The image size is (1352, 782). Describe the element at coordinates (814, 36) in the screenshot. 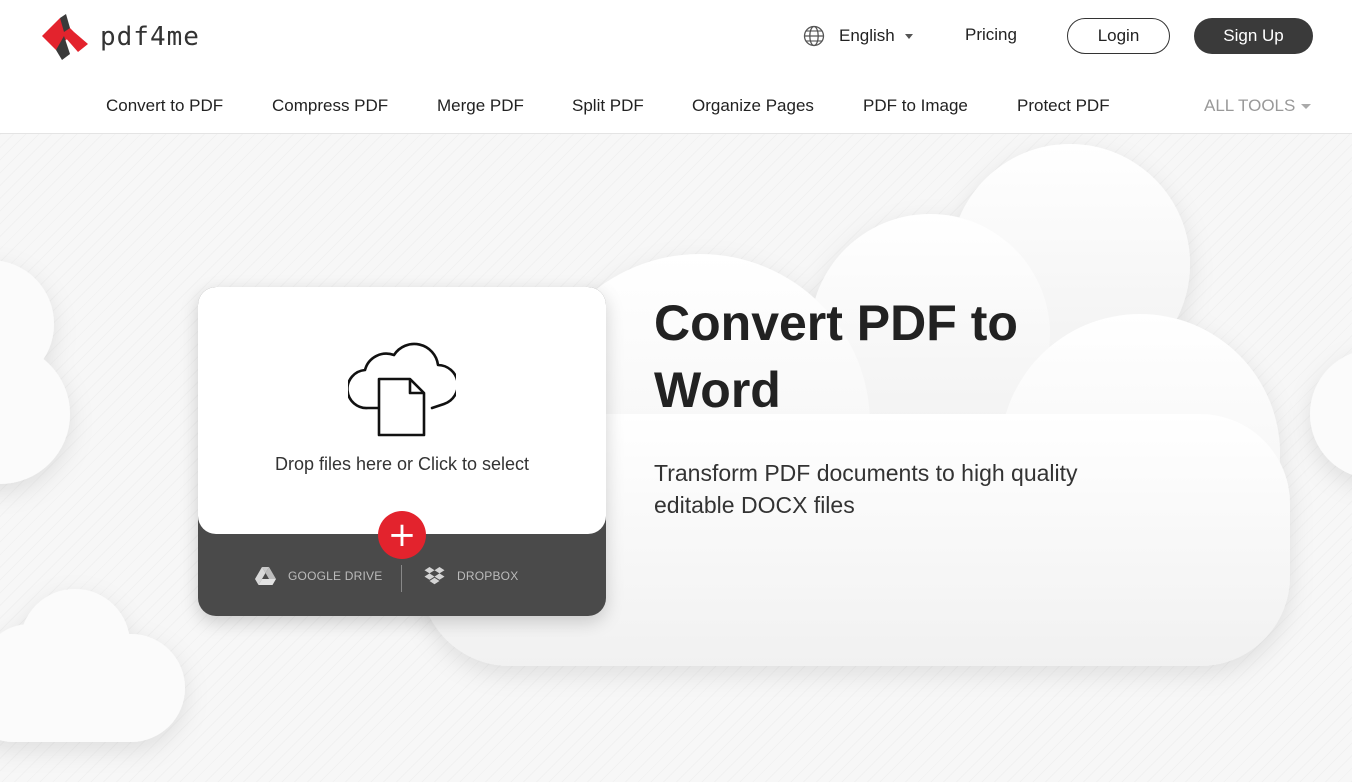

I see `globe-icon` at that location.